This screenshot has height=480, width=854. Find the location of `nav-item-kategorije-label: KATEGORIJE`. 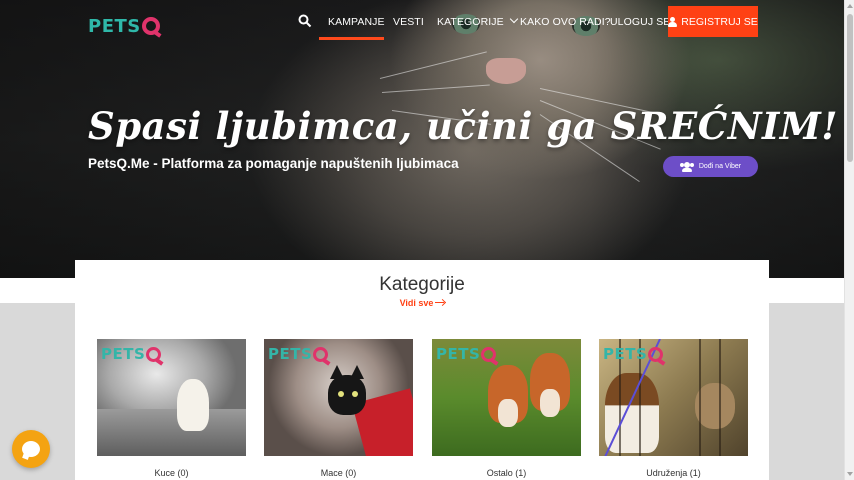

nav-item-kategorije-label: KATEGORIJE is located at coordinates (470, 22).